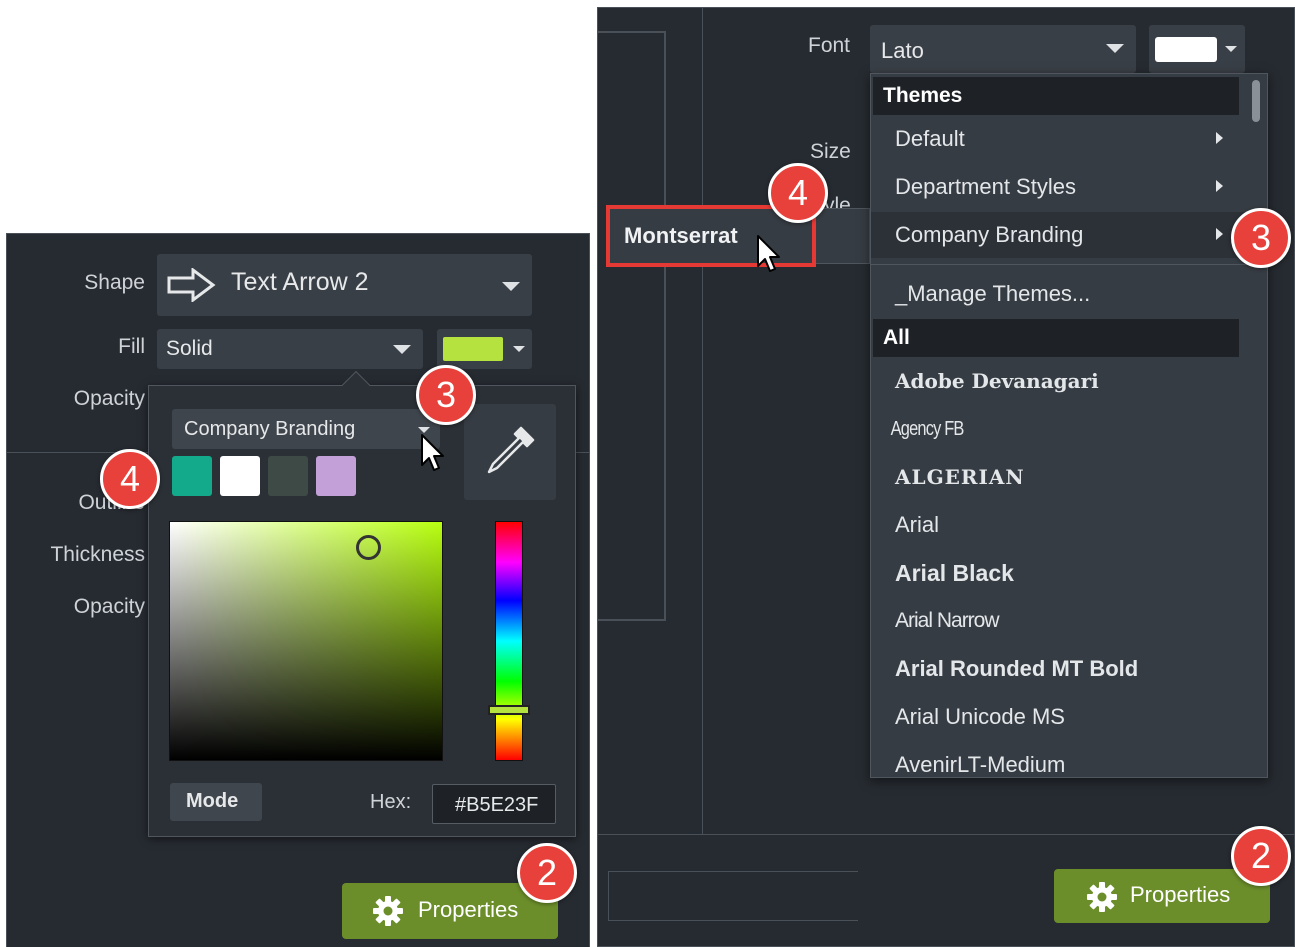 The width and height of the screenshot is (1295, 947). I want to click on submenu-item-montserrat: Montserrat, so click(681, 236).